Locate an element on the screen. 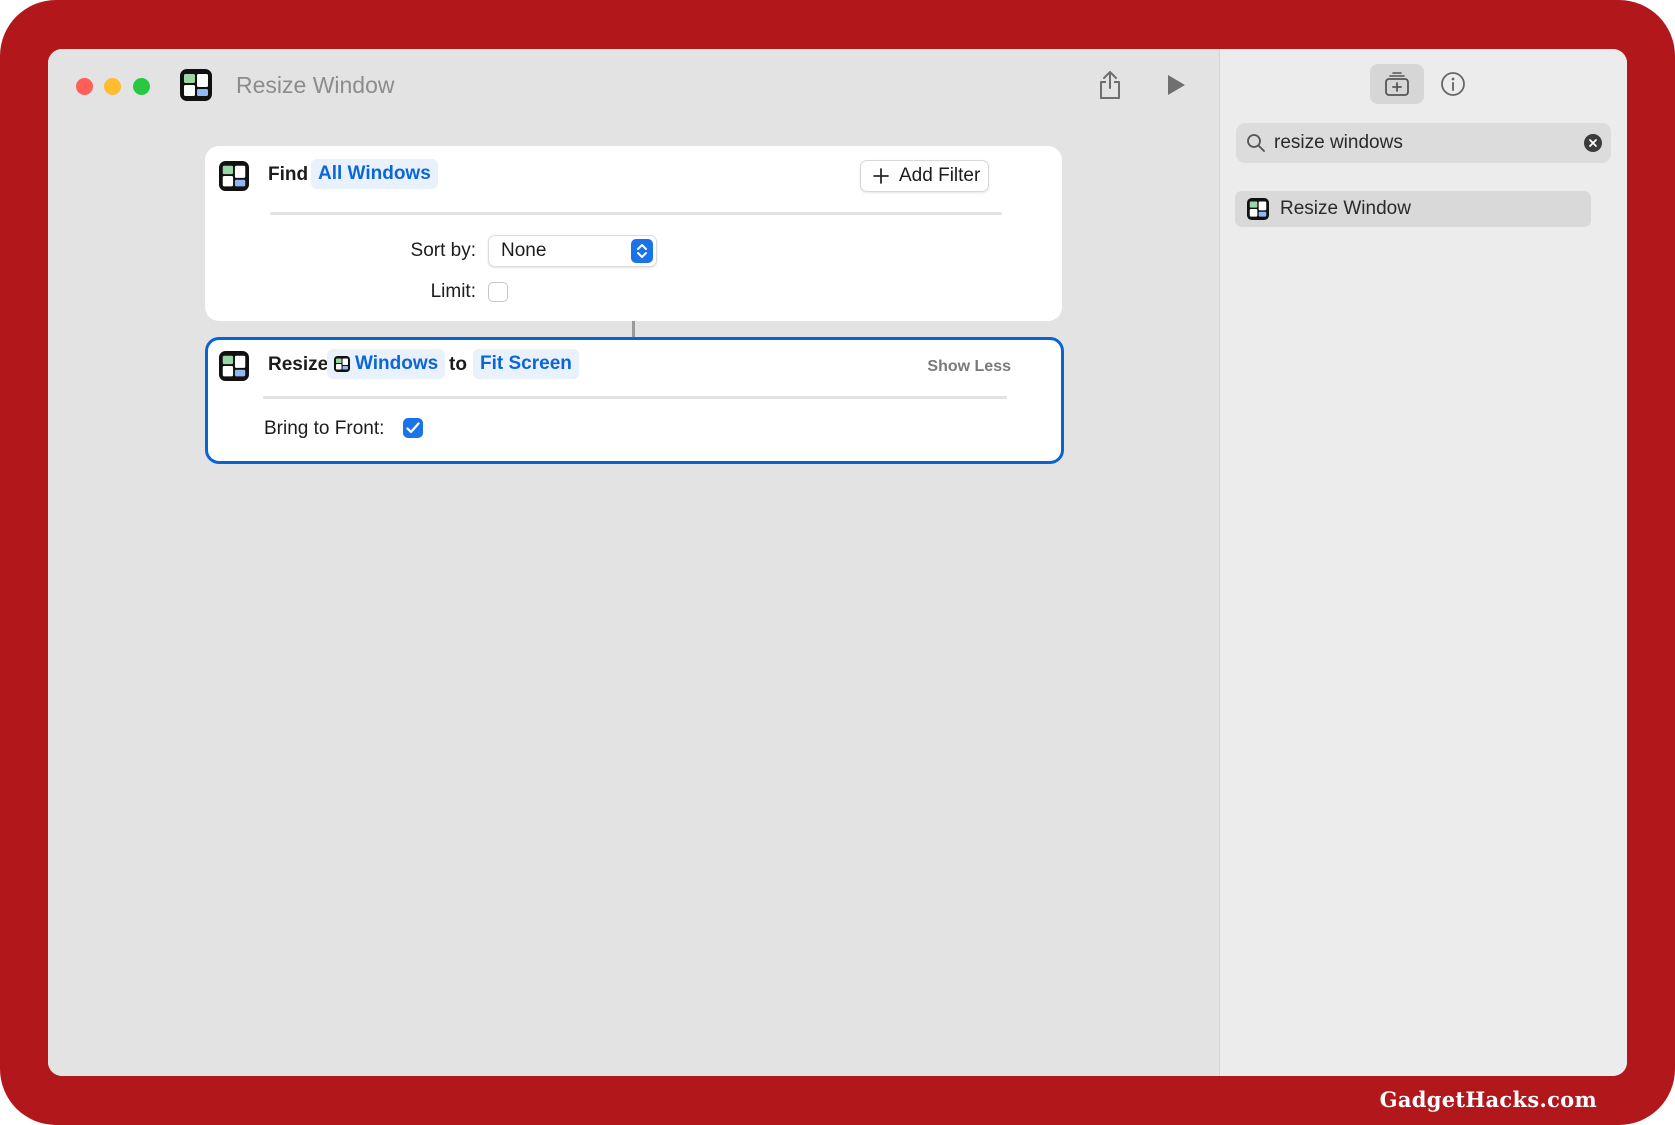  find-label: Find is located at coordinates (288, 174).